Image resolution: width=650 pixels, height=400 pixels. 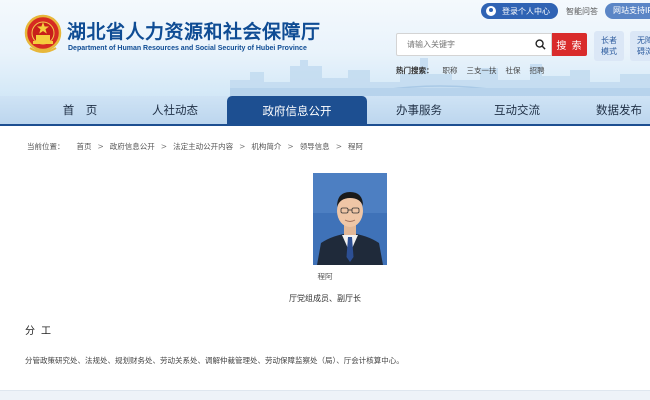 What do you see at coordinates (609, 51) in the screenshot?
I see `elderly-mode-line2: 模式` at bounding box center [609, 51].